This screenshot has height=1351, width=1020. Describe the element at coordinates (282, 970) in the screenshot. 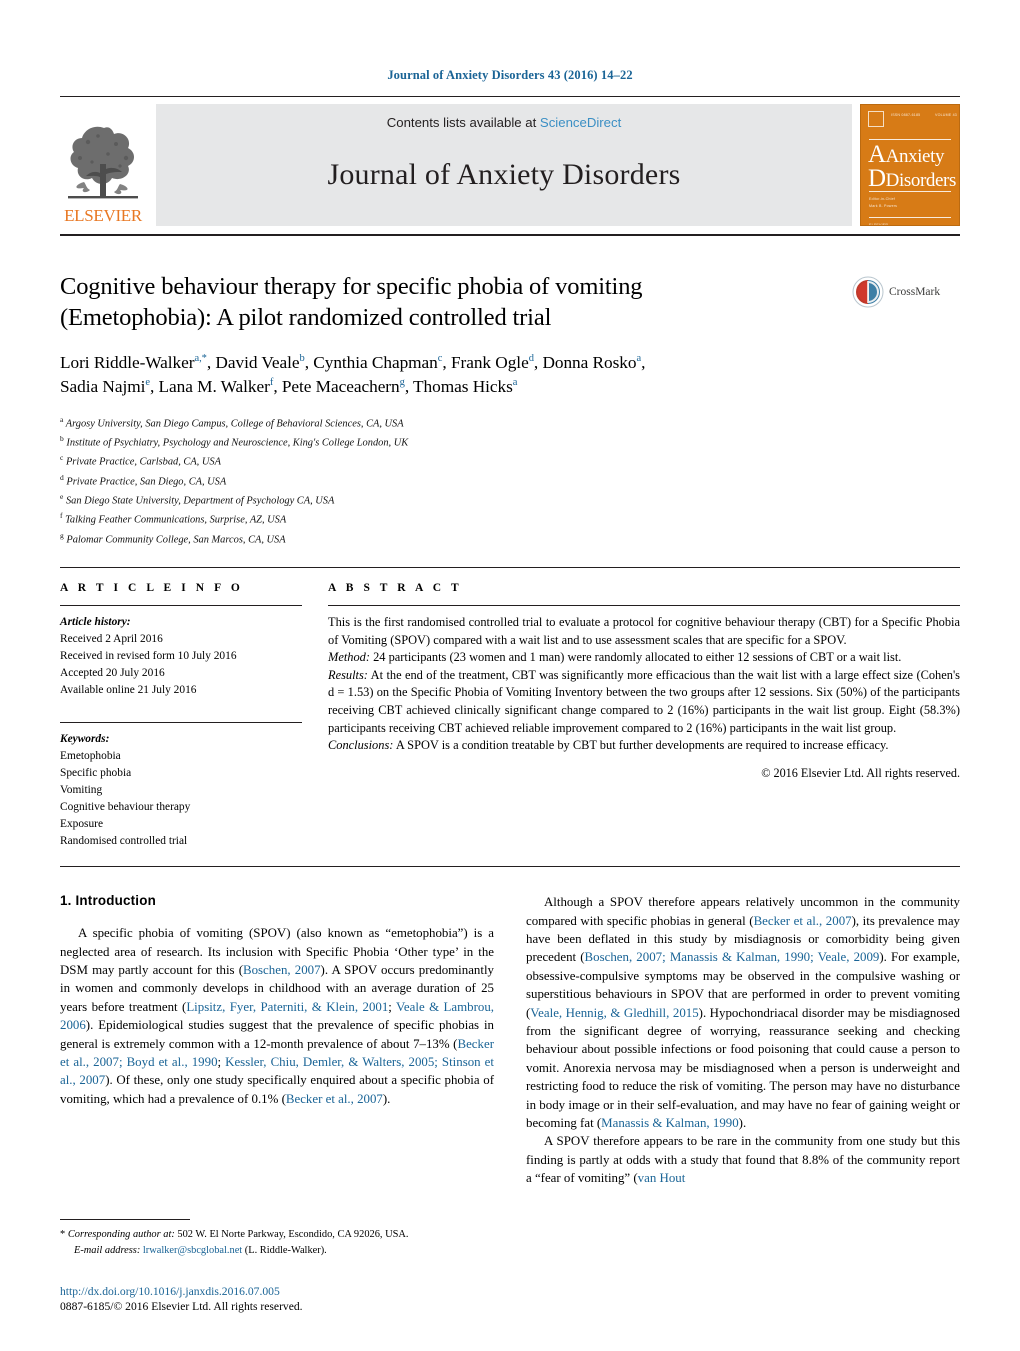

I see `citation-link: Boschen, 2007` at that location.